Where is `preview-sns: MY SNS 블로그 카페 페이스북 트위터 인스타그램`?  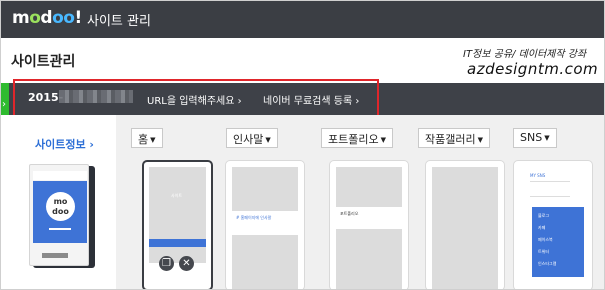 preview-sns: MY SNS 블로그 카페 페이스북 트위터 인스타그램 is located at coordinates (553, 224).